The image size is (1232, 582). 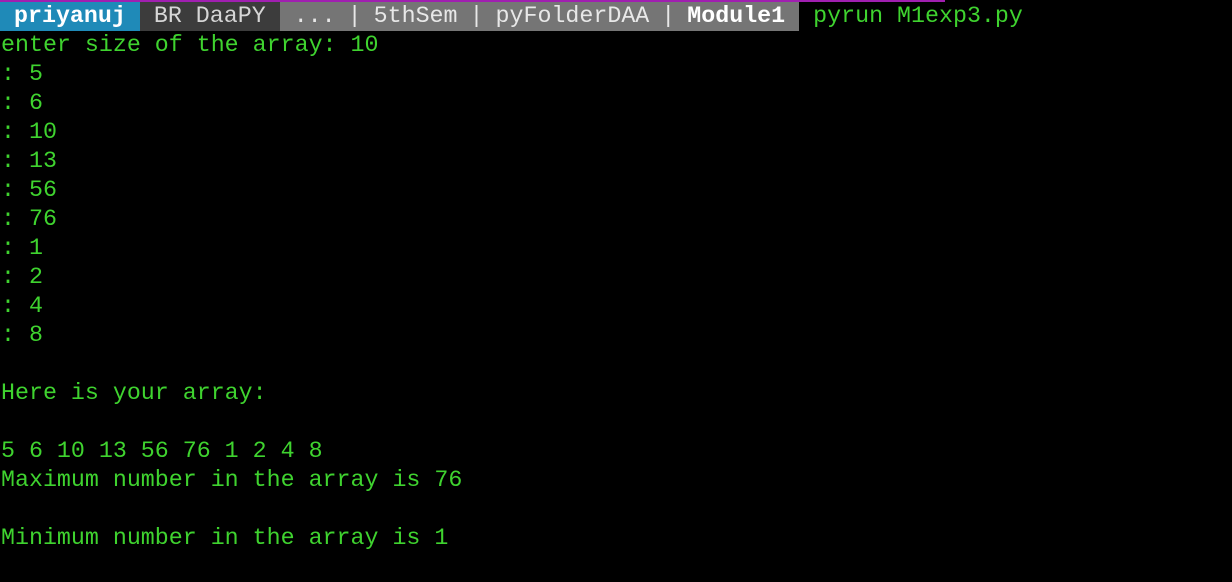 I want to click on output-line: : 2, so click(x=22, y=277).